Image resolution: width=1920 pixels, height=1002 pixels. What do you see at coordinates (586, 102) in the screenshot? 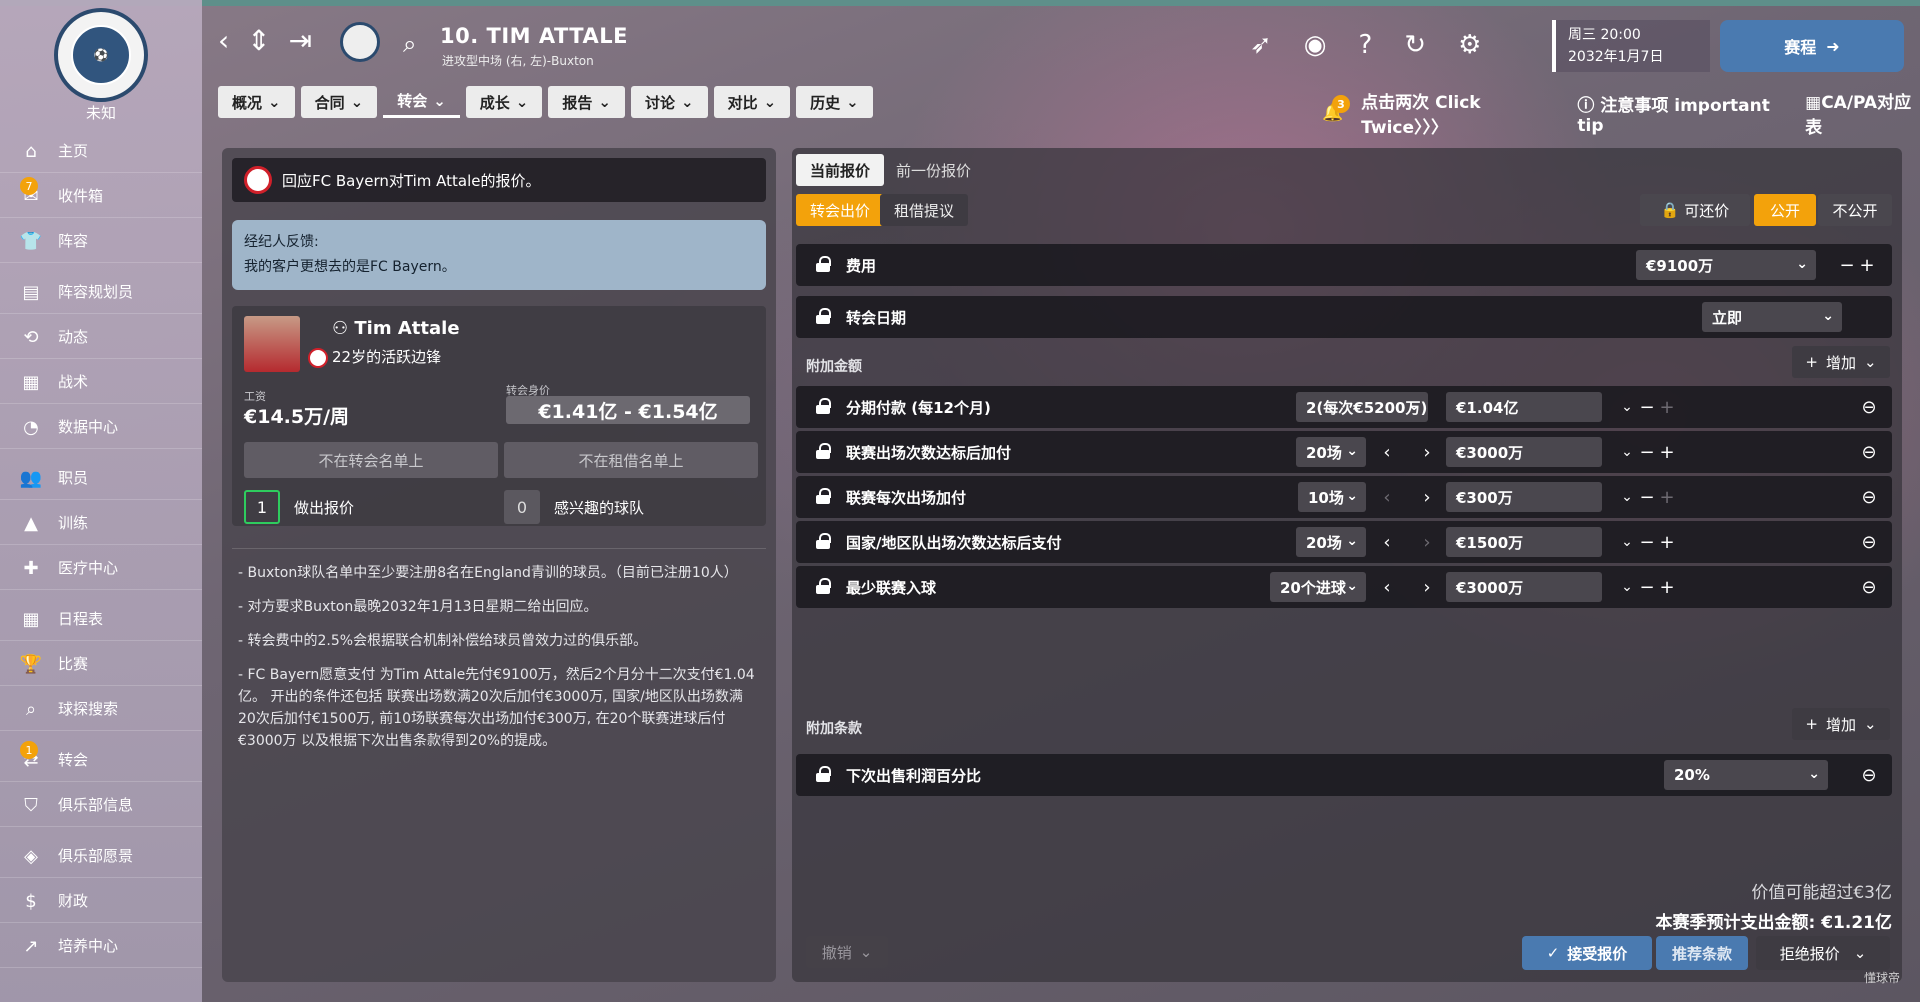
I see `tab-4: 报告 ⌄` at bounding box center [586, 102].